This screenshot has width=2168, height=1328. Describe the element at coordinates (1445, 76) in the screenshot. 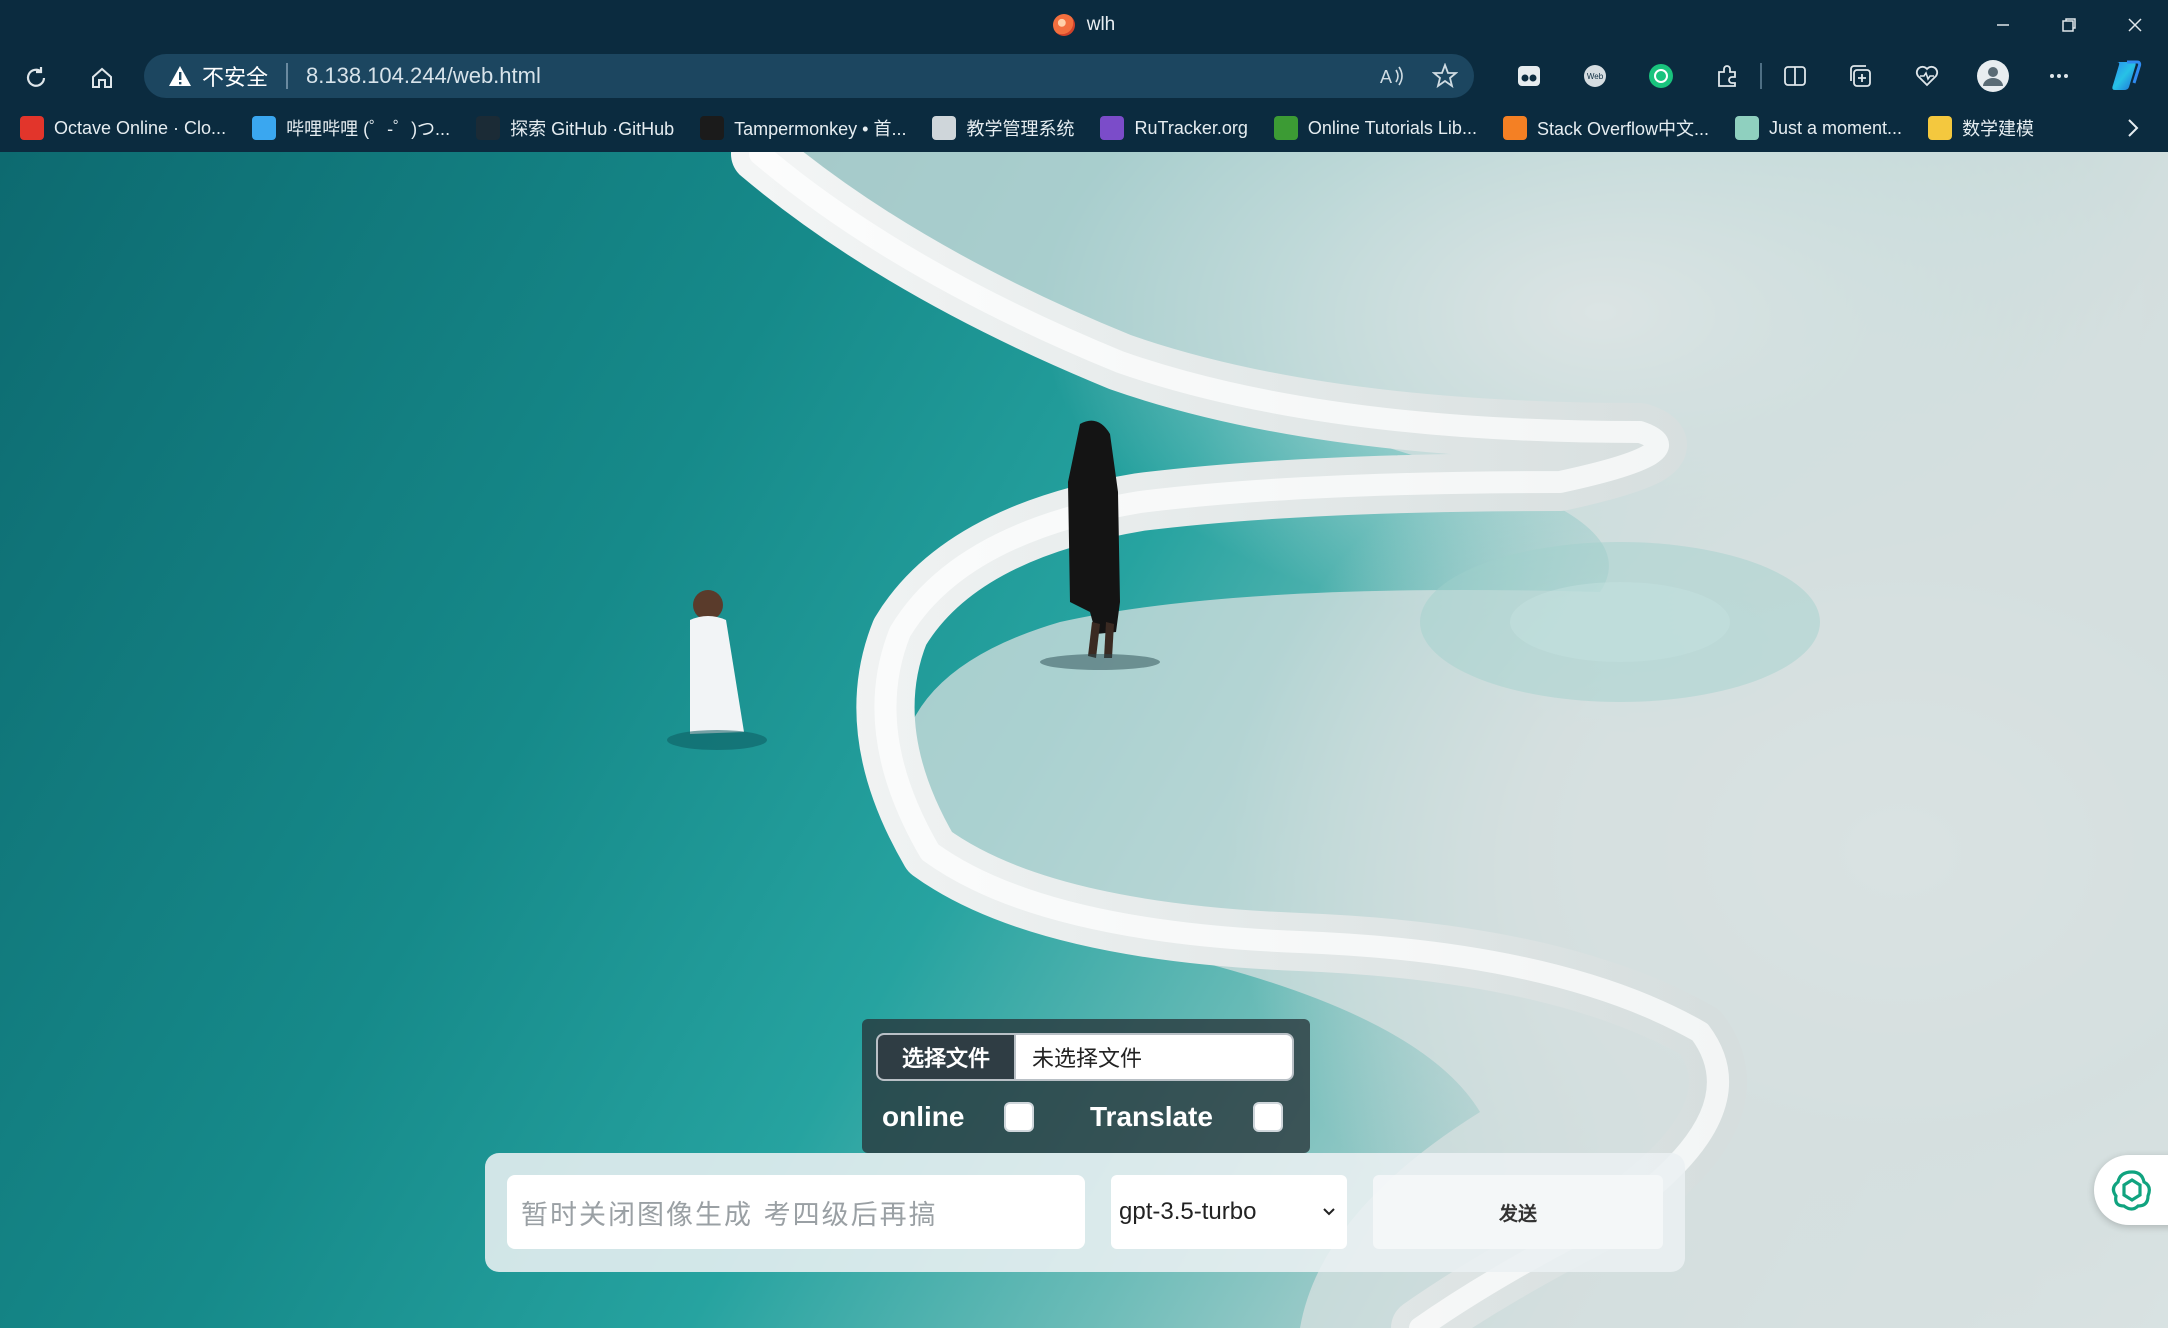

I see `favorite-star-icon` at that location.